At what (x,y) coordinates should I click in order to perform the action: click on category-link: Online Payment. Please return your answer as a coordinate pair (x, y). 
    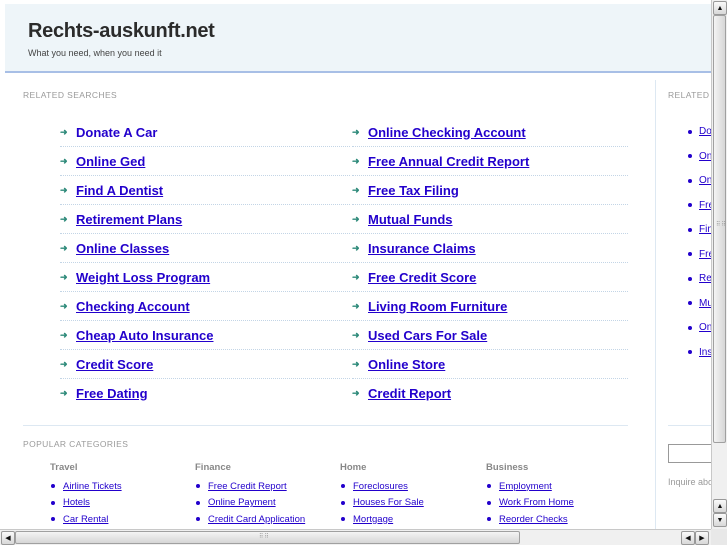
    Looking at the image, I should click on (242, 502).